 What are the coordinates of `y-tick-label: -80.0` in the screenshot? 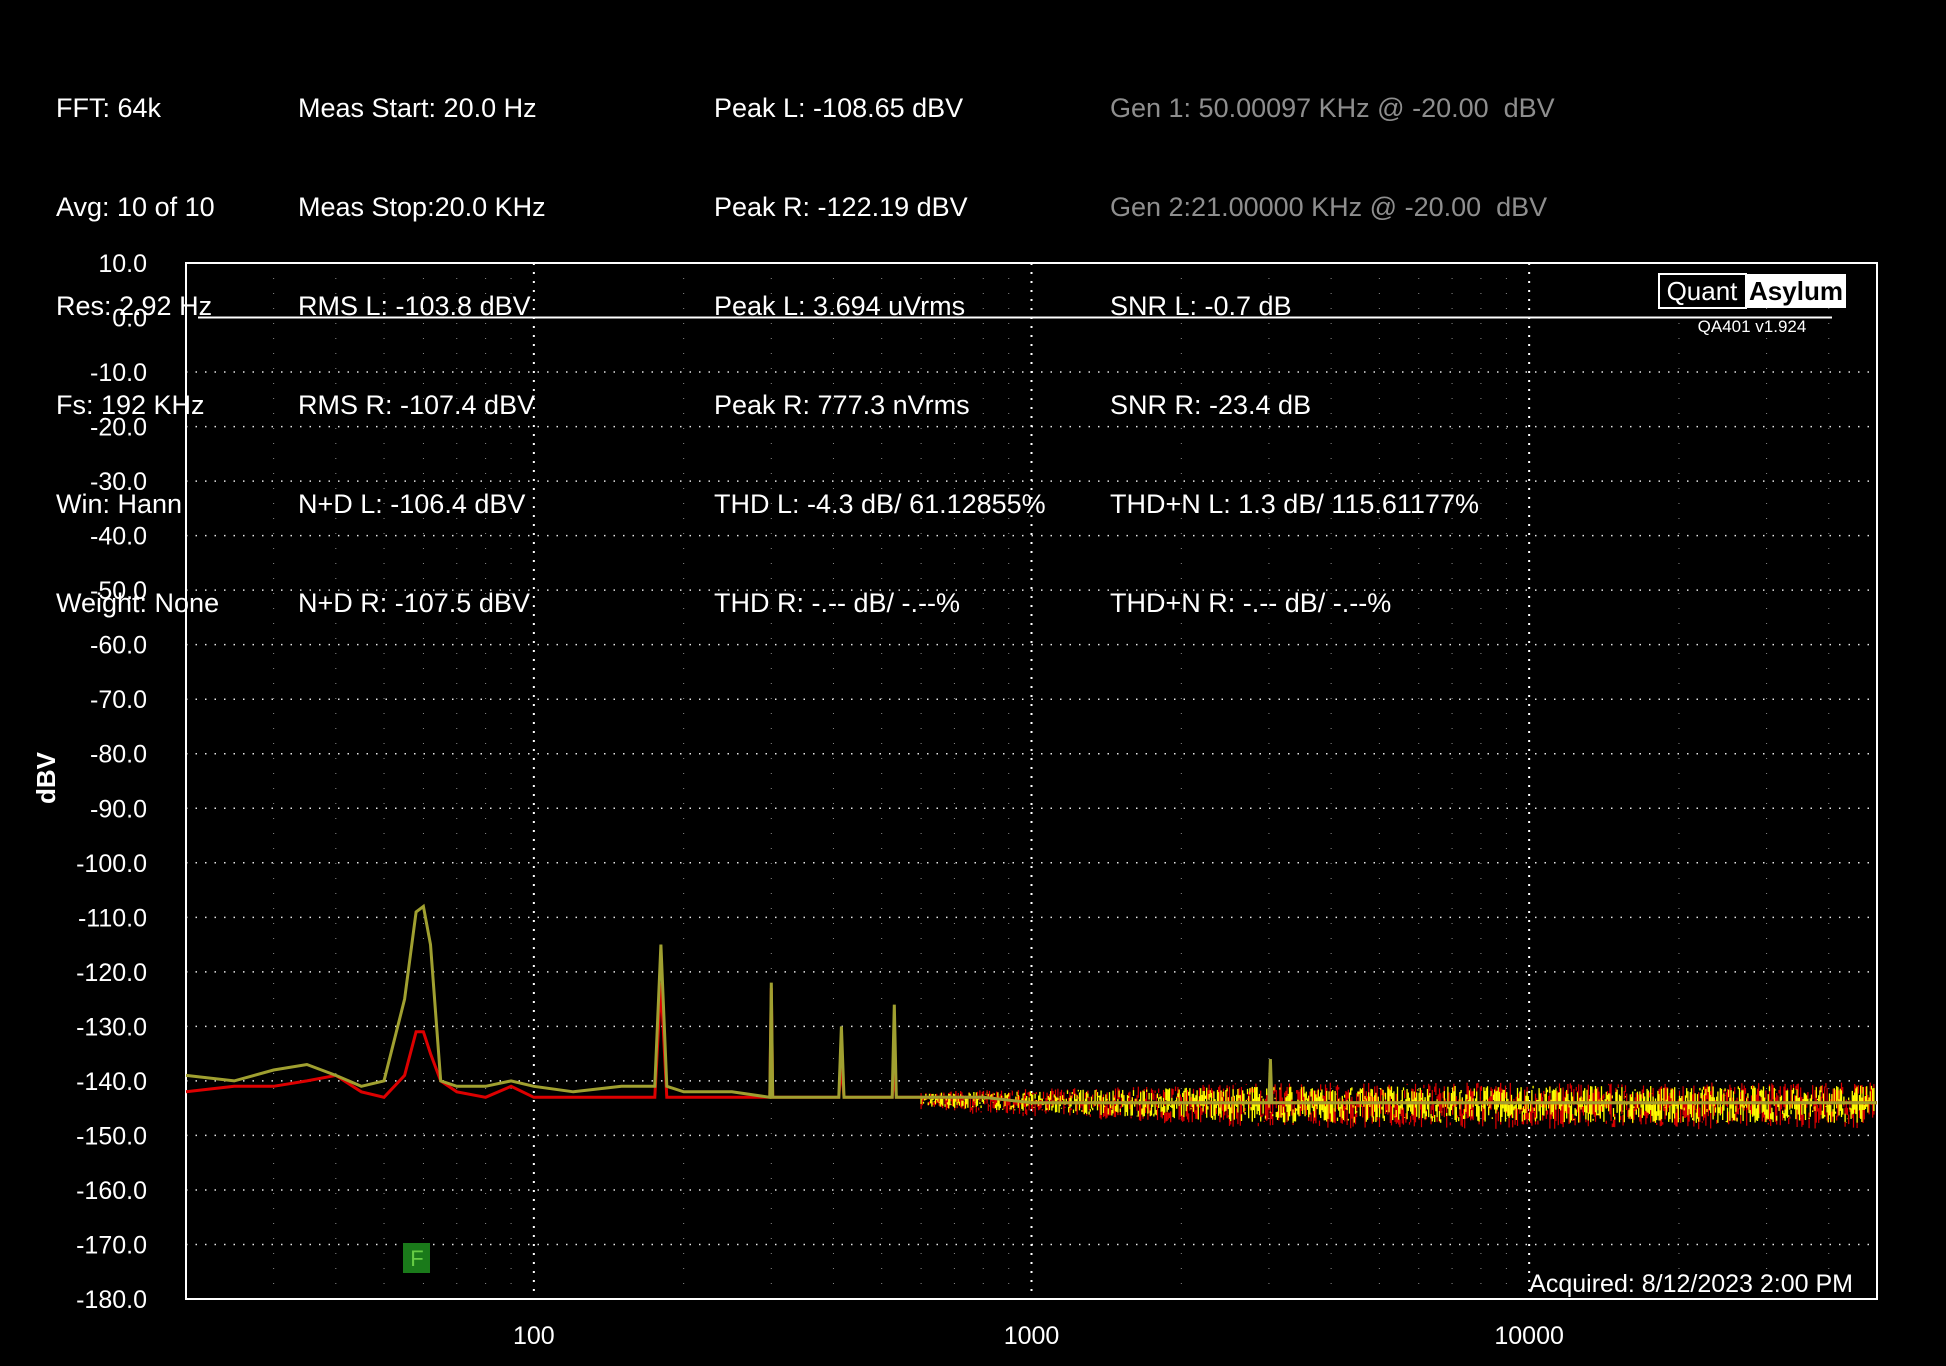 It's located at (118, 755).